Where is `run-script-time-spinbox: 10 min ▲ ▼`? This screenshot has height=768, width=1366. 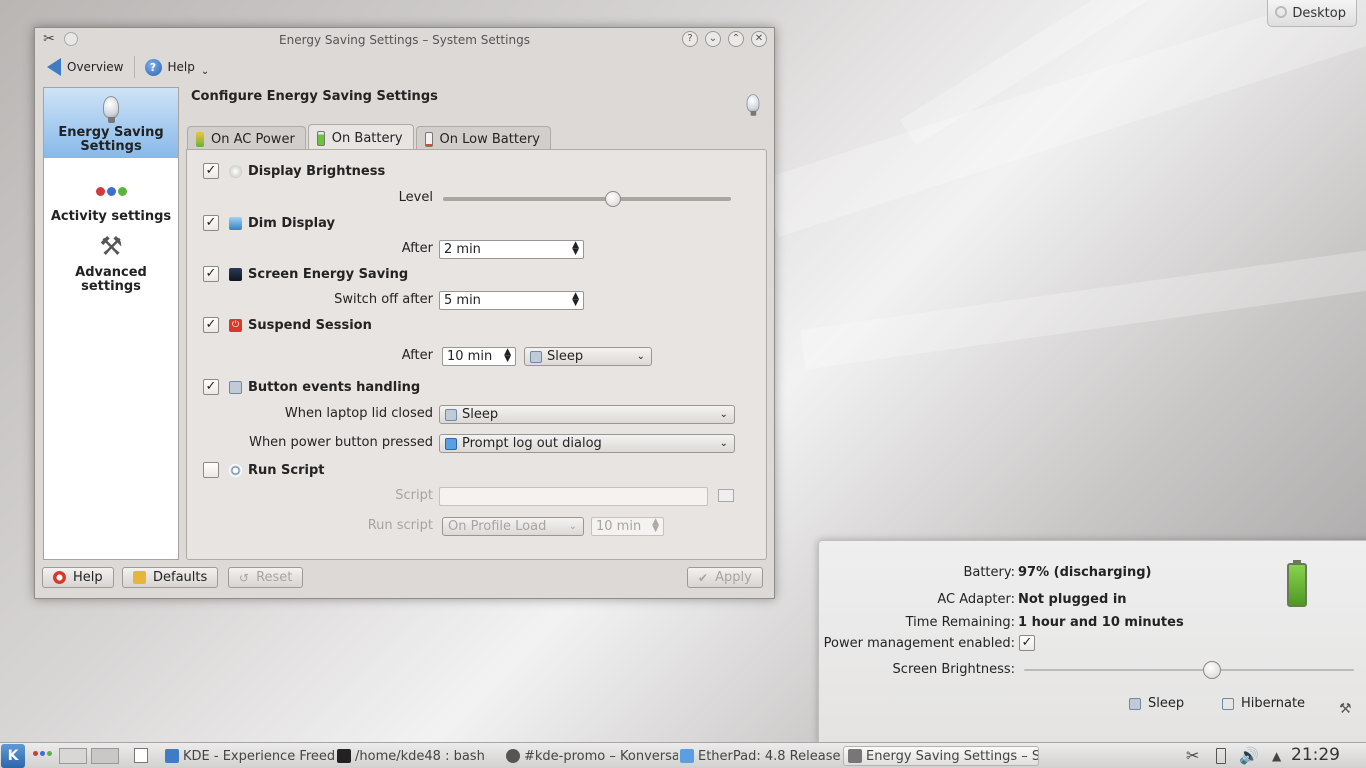 run-script-time-spinbox: 10 min ▲ ▼ is located at coordinates (627, 526).